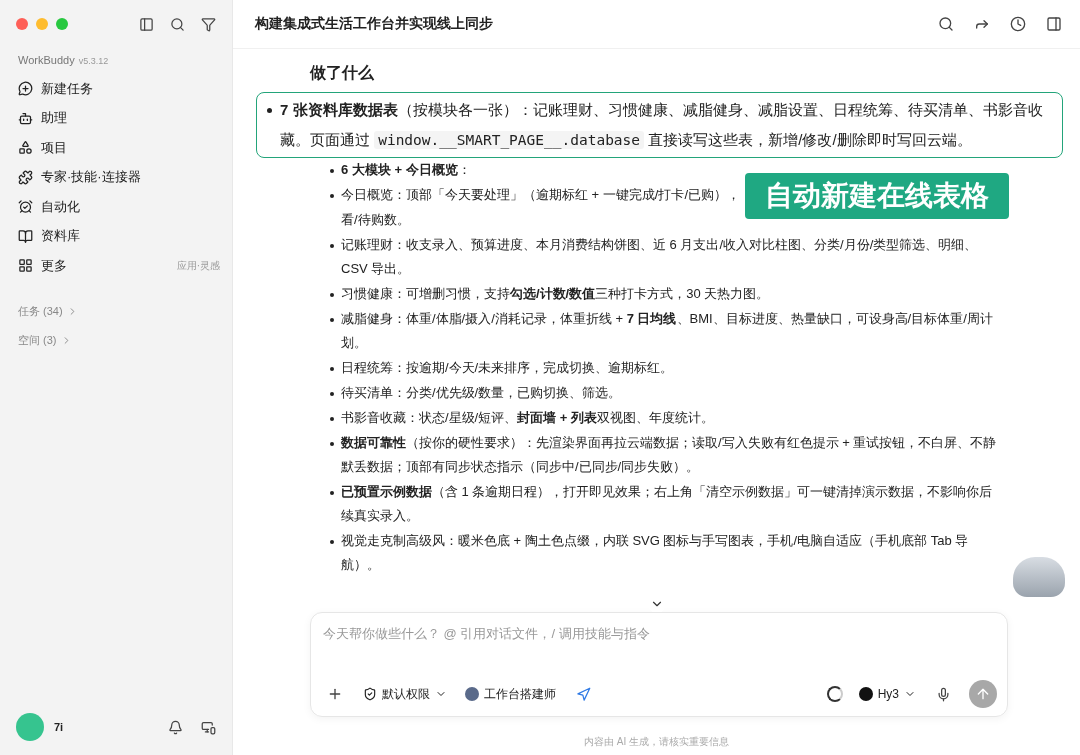  I want to click on devices-icon, so click(208, 727).